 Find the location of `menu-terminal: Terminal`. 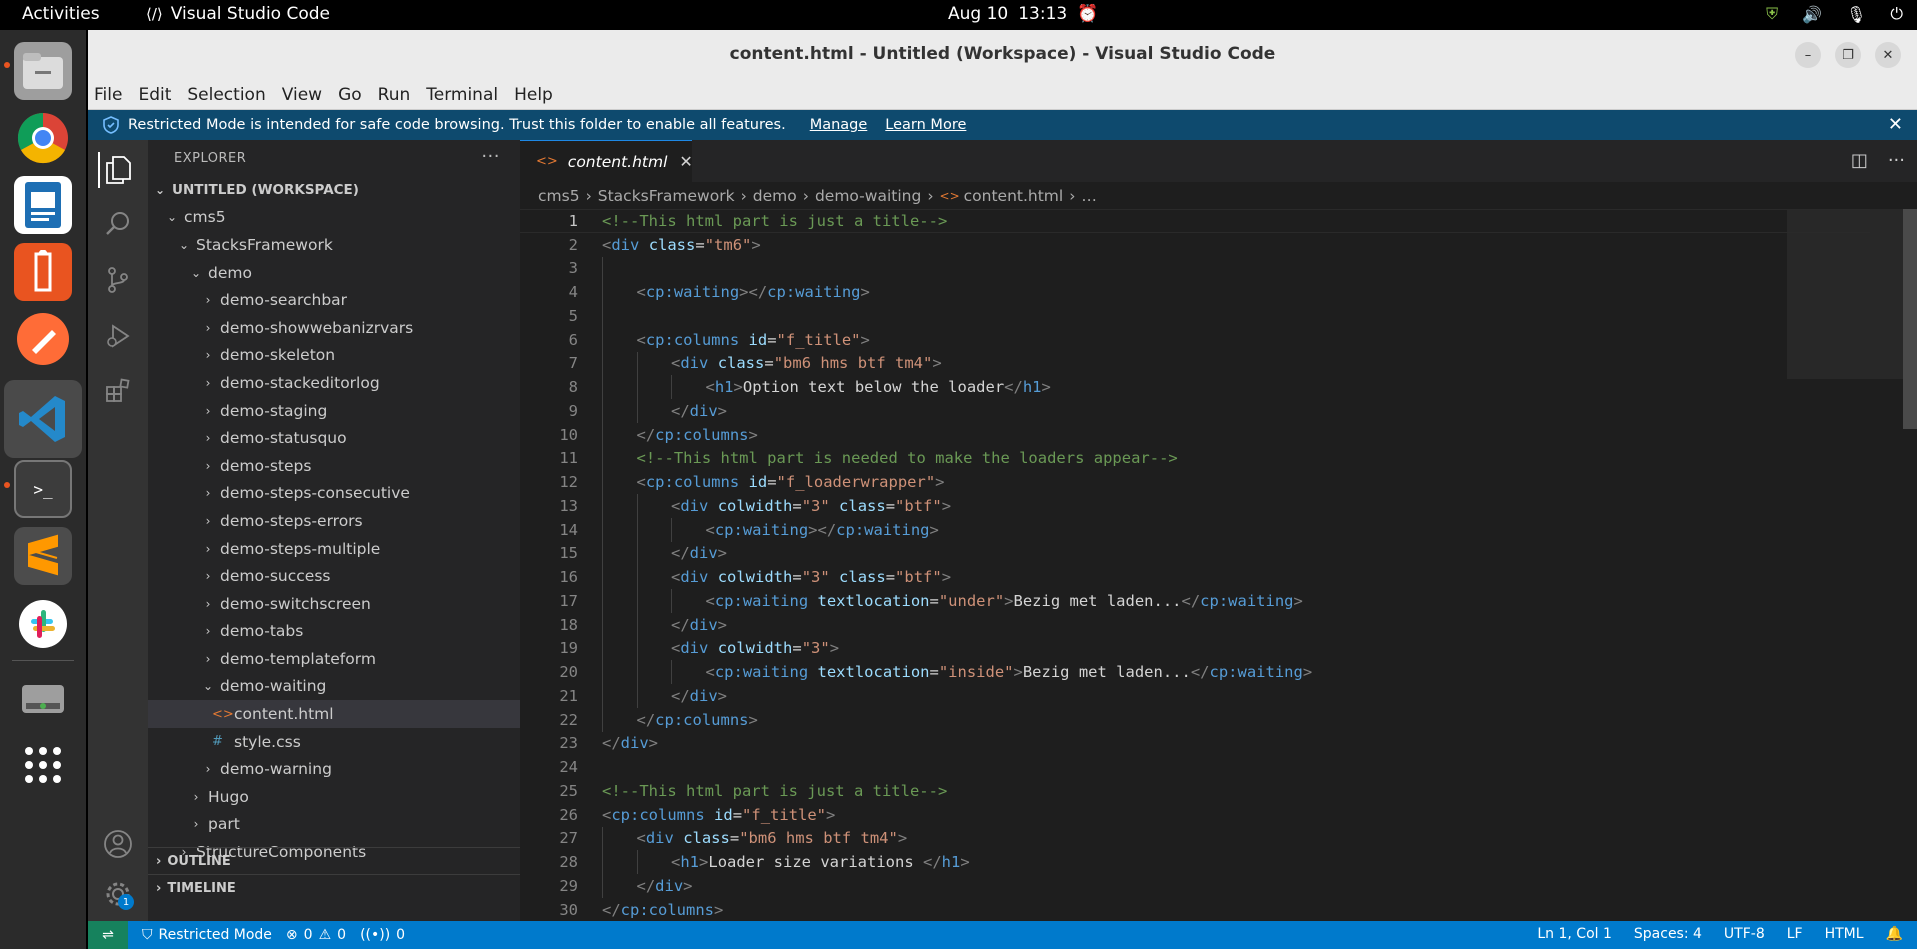

menu-terminal: Terminal is located at coordinates (462, 95).